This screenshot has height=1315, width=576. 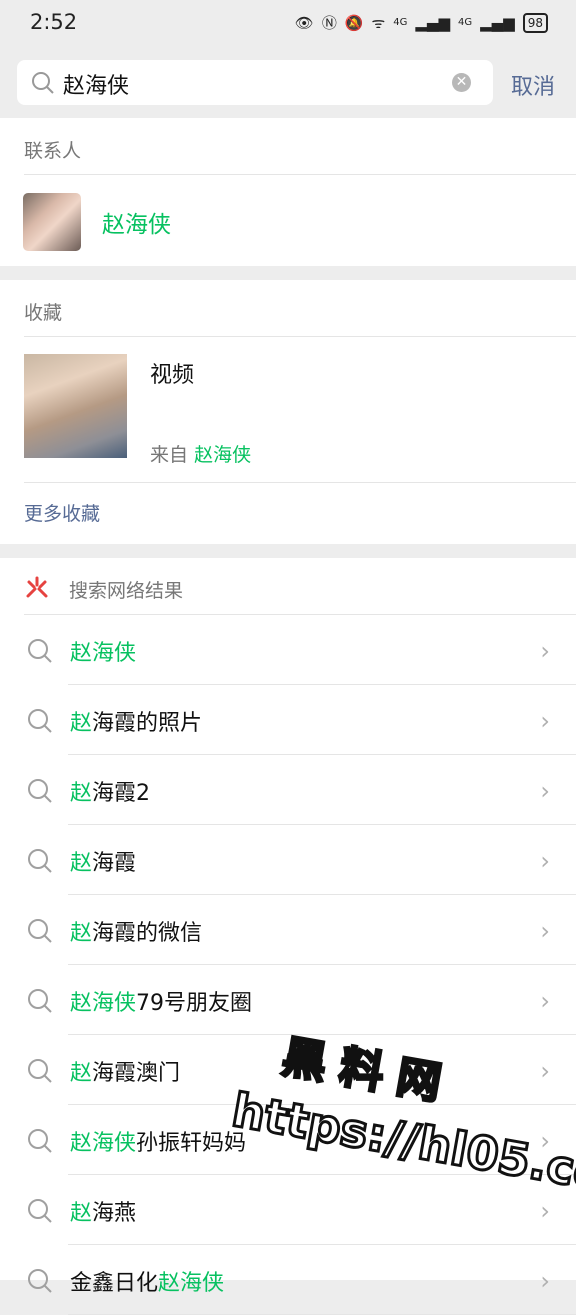 I want to click on contacts-section: 联系人 赵海侠, so click(x=288, y=192).